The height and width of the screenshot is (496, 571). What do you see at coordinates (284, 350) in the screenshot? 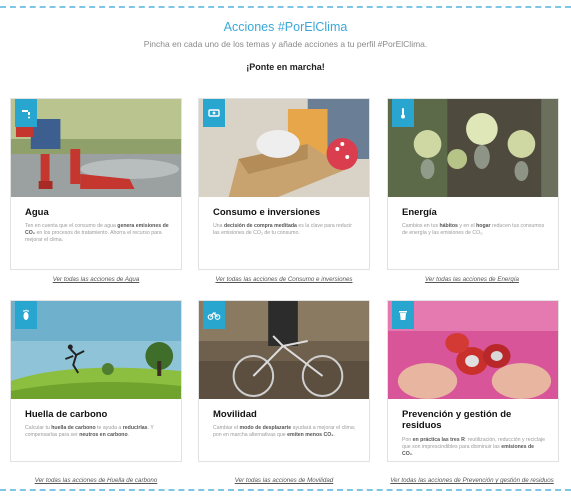
I see `card-image-movilidad` at bounding box center [284, 350].